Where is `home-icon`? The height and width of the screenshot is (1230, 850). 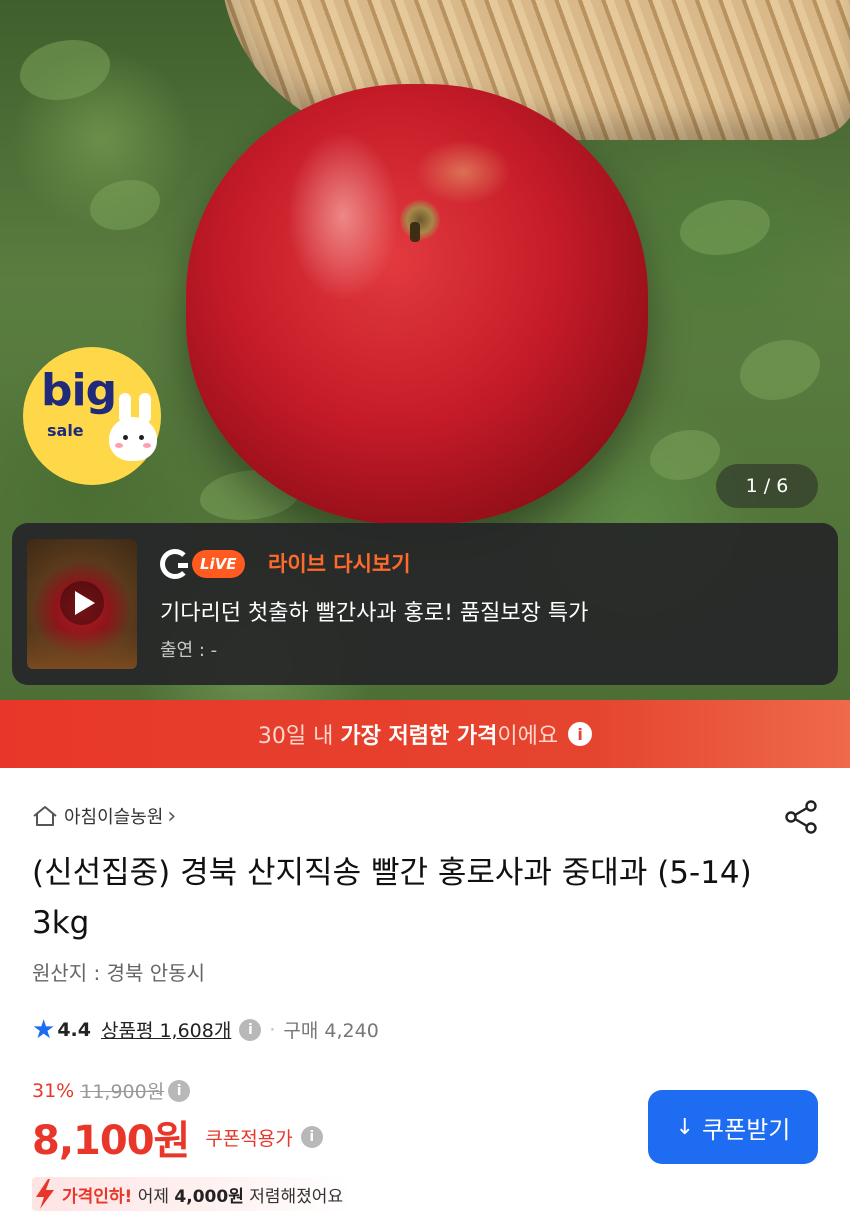
home-icon is located at coordinates (45, 816).